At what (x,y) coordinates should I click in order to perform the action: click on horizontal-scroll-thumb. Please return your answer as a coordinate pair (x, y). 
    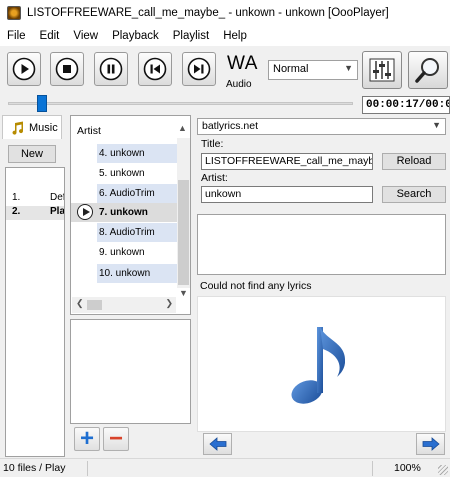
    Looking at the image, I should click on (94, 305).